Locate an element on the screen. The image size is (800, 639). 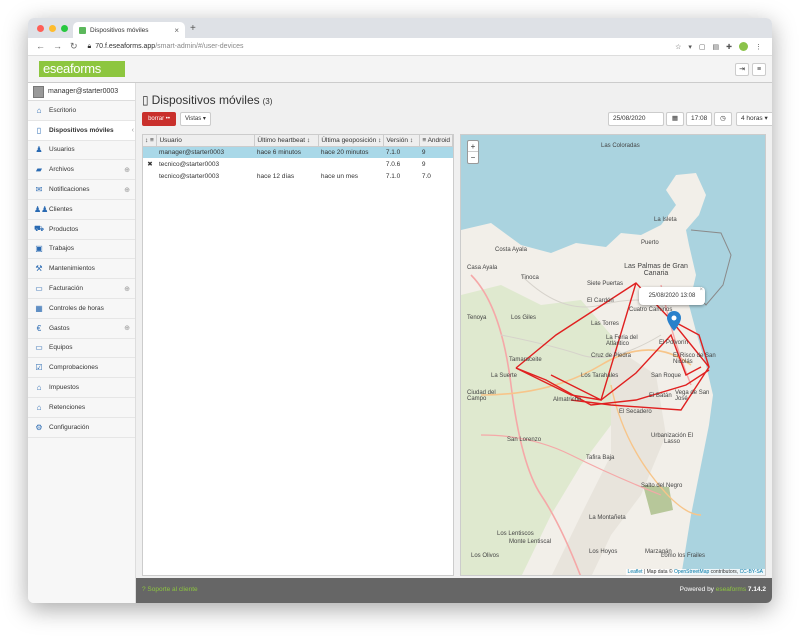
header-android: ≡ Android is located at coordinates (436, 141).